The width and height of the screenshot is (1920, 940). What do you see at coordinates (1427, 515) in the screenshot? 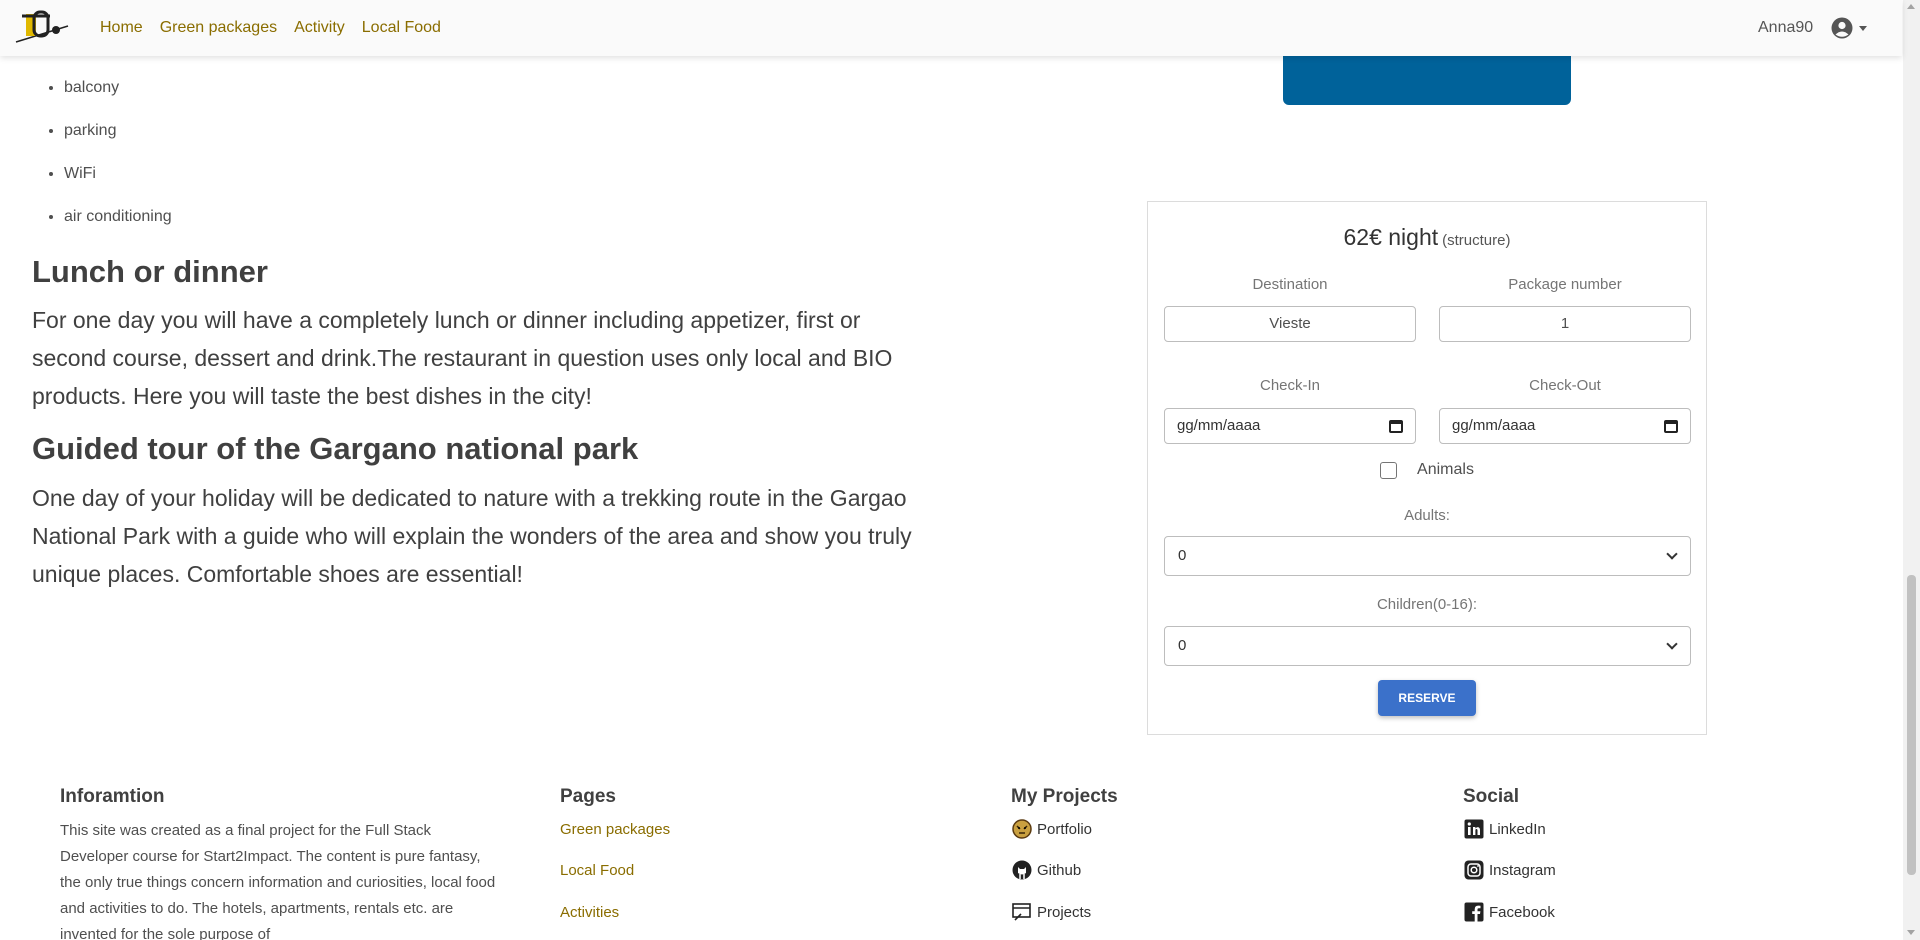
I see `adults-label: Adults:` at bounding box center [1427, 515].